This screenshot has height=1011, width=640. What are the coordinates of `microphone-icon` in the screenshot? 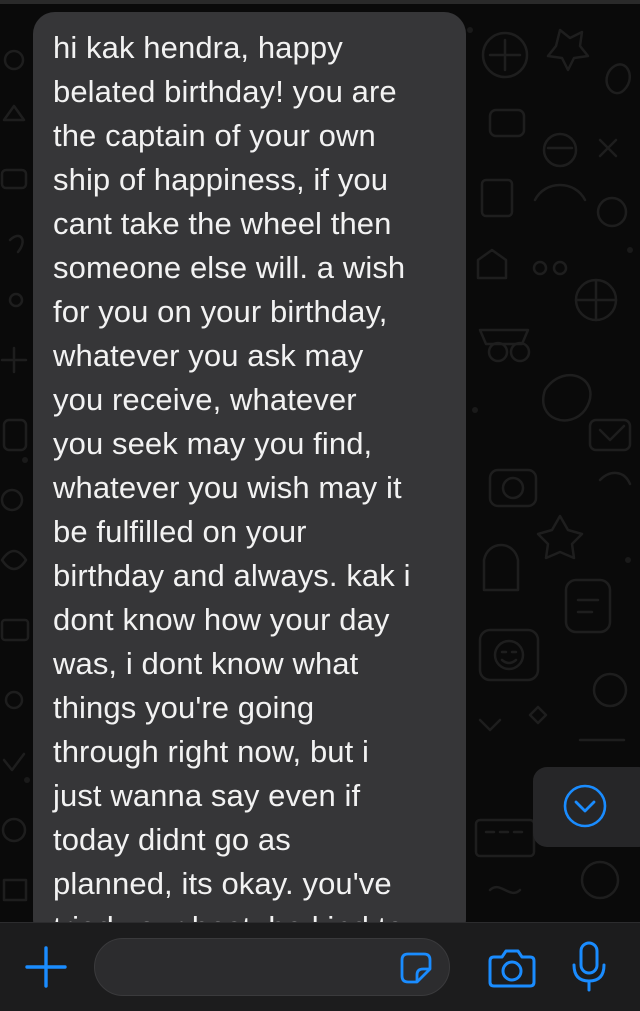 It's located at (589, 967).